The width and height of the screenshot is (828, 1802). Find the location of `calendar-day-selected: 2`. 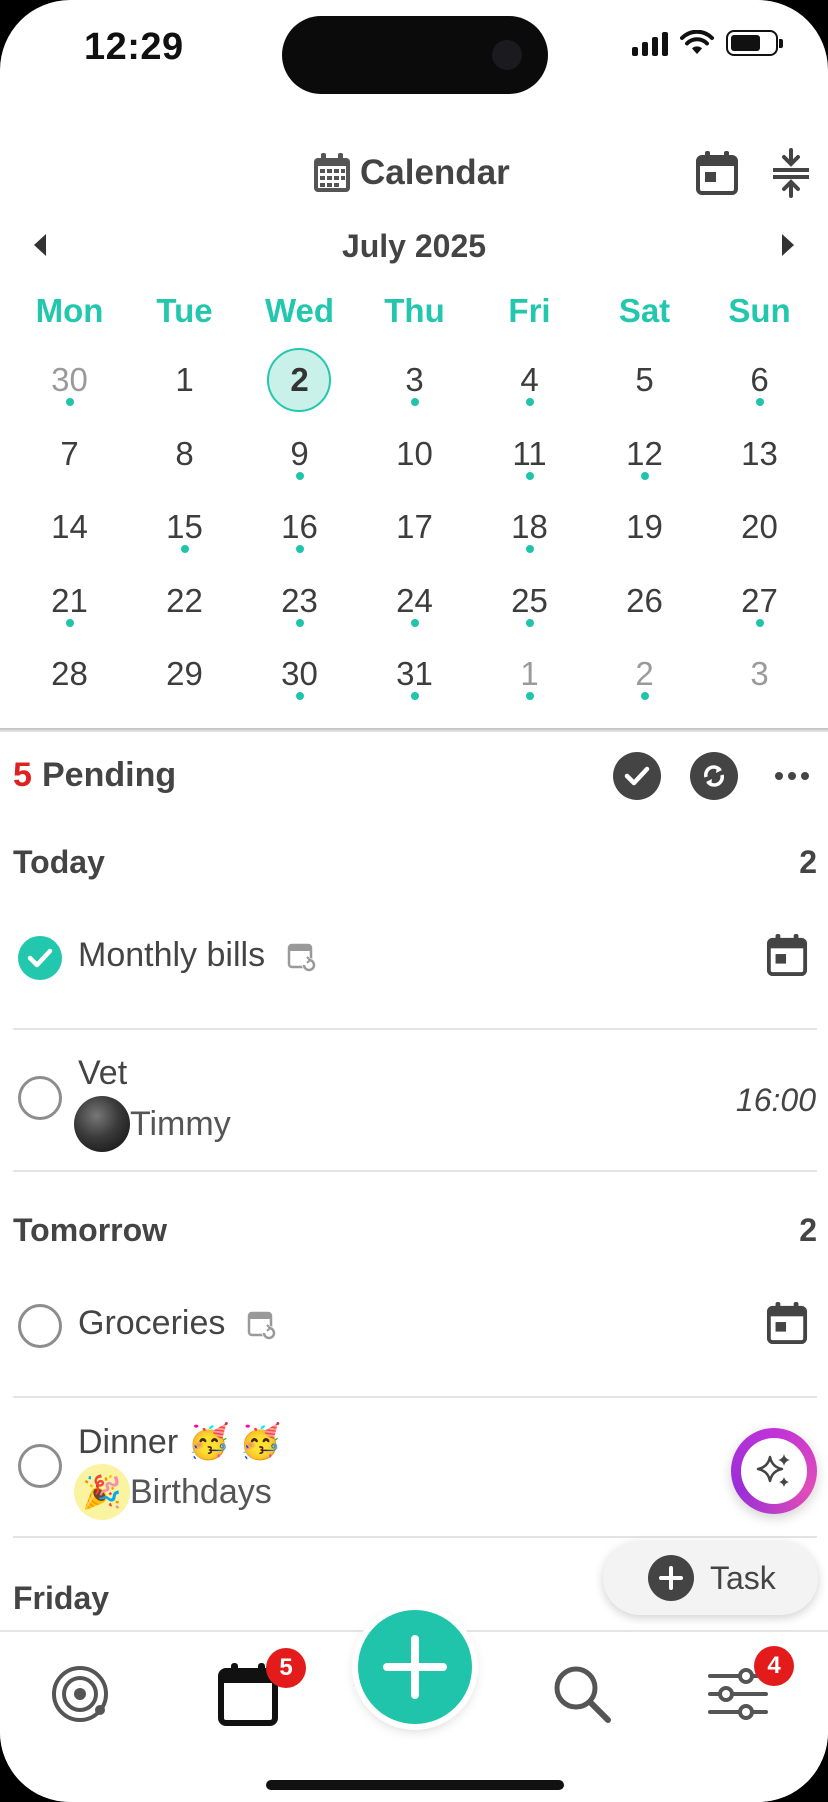

calendar-day-selected: 2 is located at coordinates (299, 386).